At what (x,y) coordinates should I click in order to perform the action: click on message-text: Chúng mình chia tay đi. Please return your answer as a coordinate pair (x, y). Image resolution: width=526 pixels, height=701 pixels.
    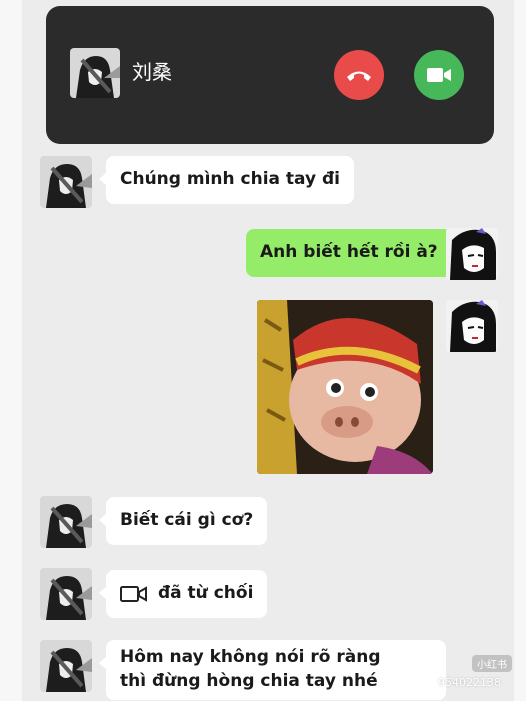
    Looking at the image, I should click on (230, 179).